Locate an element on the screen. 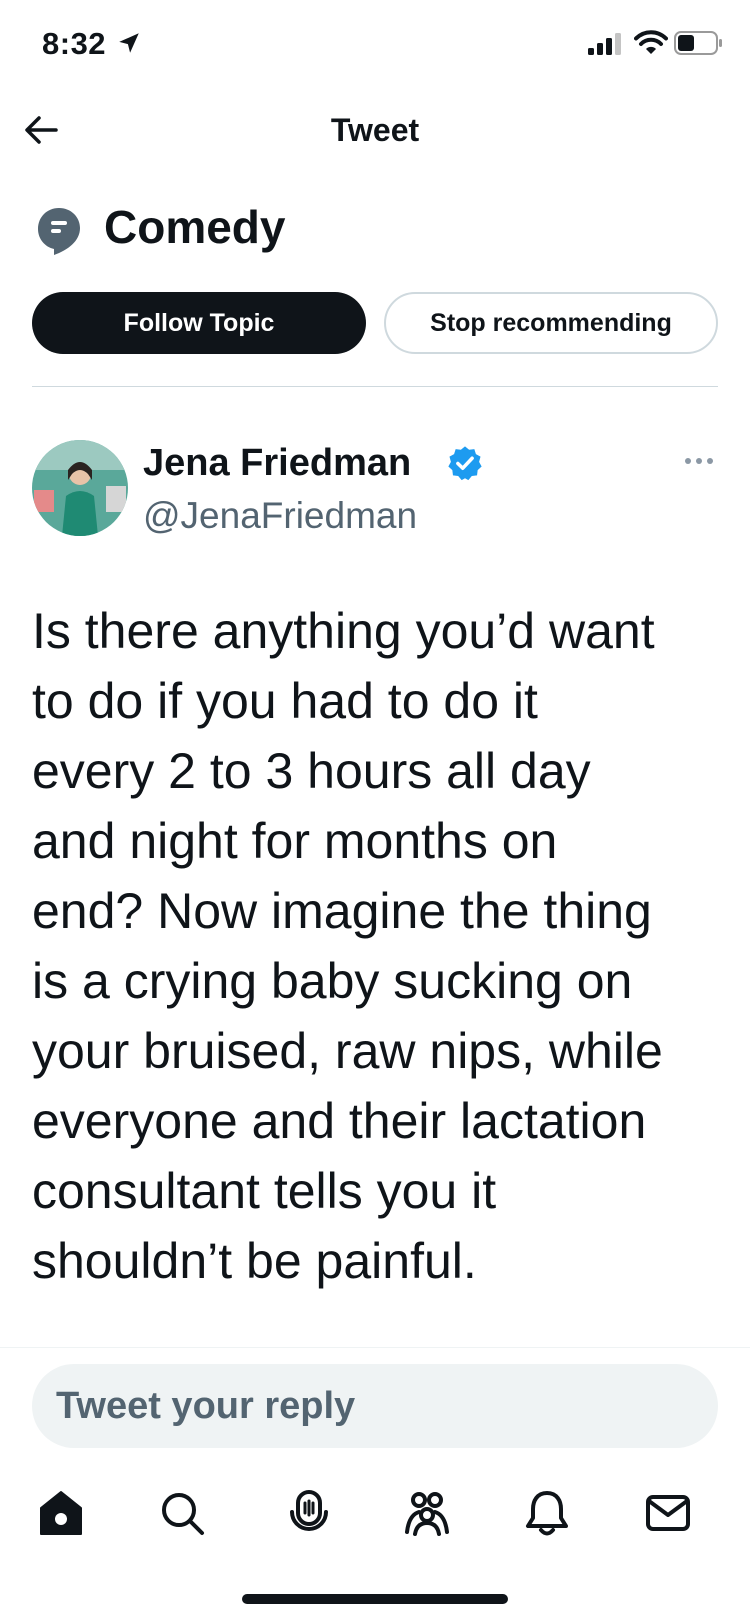  more-options-icon is located at coordinates (699, 461).